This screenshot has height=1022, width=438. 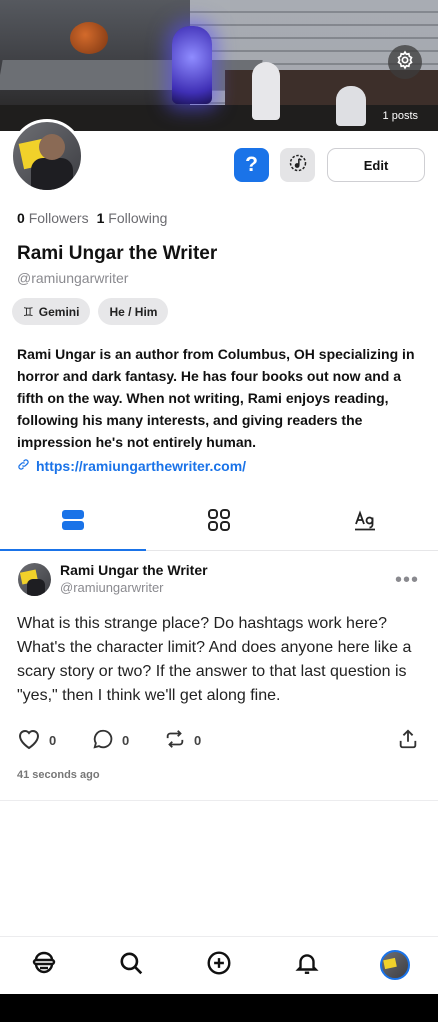 What do you see at coordinates (251, 165) in the screenshot?
I see `help-button: ?` at bounding box center [251, 165].